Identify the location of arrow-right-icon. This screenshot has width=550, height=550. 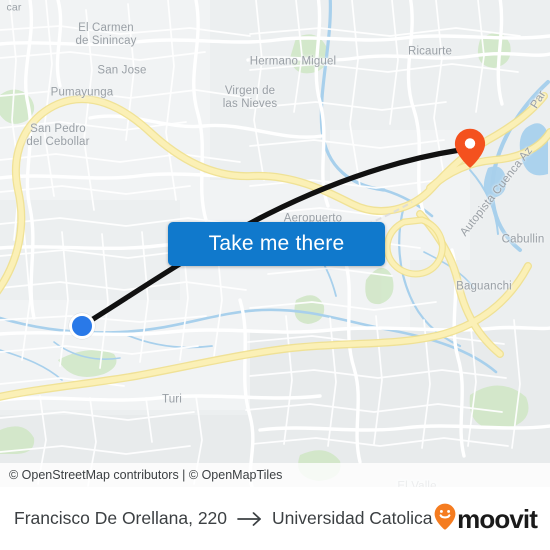
(250, 519).